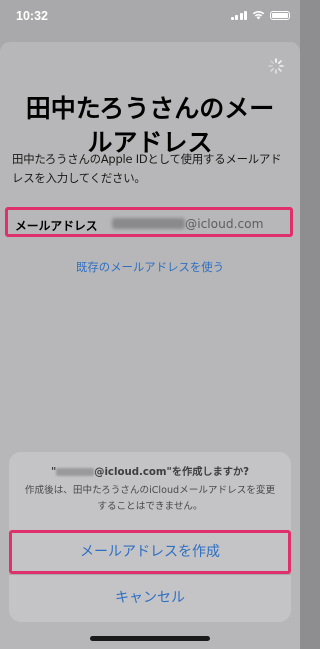  What do you see at coordinates (147, 168) in the screenshot?
I see `page-description: 田中たろうさんのApple IDとして使用するメールアドレスを入力してください。` at bounding box center [147, 168].